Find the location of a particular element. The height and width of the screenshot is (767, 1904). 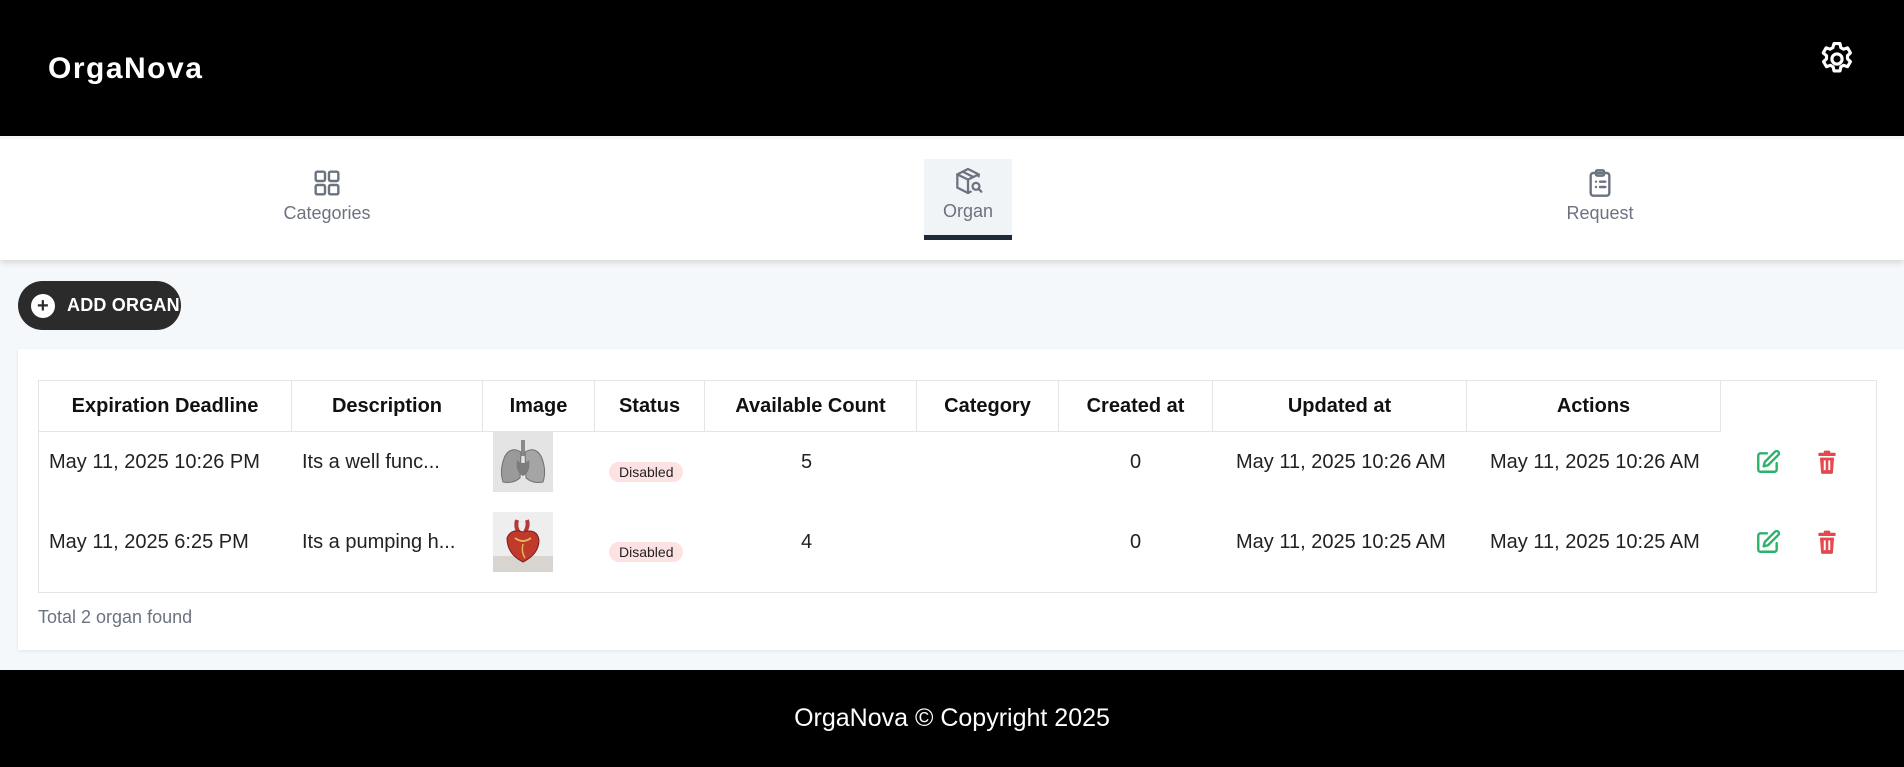

updated-at: May 11, 2025 10:26 AM is located at coordinates (1341, 461).